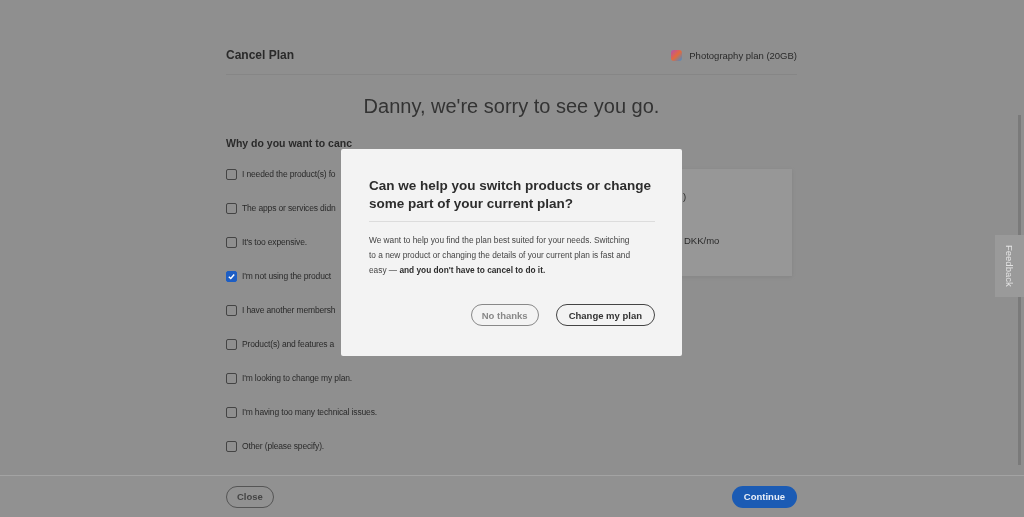 Image resolution: width=1024 pixels, height=517 pixels. Describe the element at coordinates (685, 196) in the screenshot. I see `card-text: )` at that location.